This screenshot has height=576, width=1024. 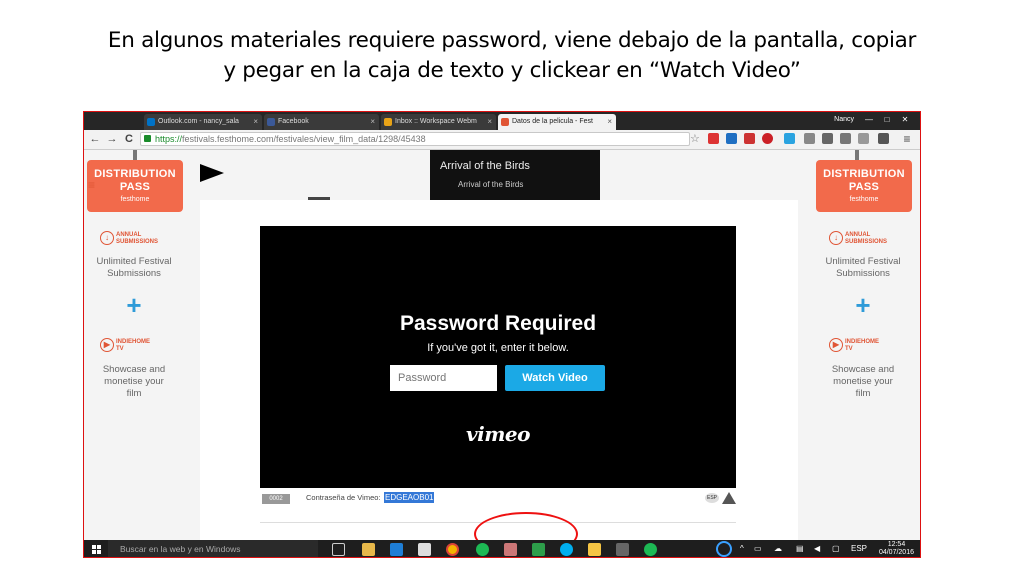 What do you see at coordinates (800, 548) in the screenshot?
I see `network-icon: ▤` at bounding box center [800, 548].